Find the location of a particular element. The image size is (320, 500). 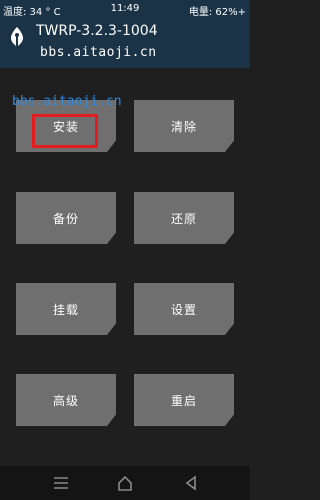

back-icon is located at coordinates (191, 483).